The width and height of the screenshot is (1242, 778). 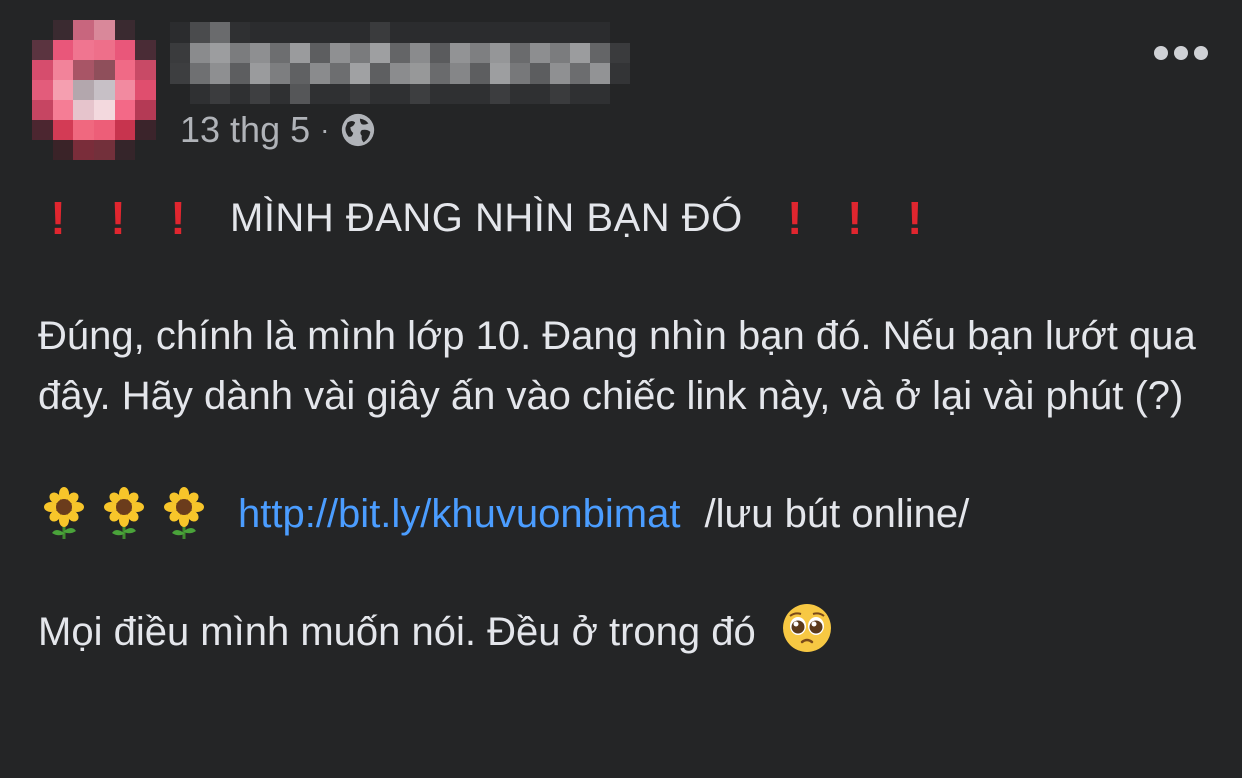 I want to click on author-name-redacted, so click(x=400, y=63).